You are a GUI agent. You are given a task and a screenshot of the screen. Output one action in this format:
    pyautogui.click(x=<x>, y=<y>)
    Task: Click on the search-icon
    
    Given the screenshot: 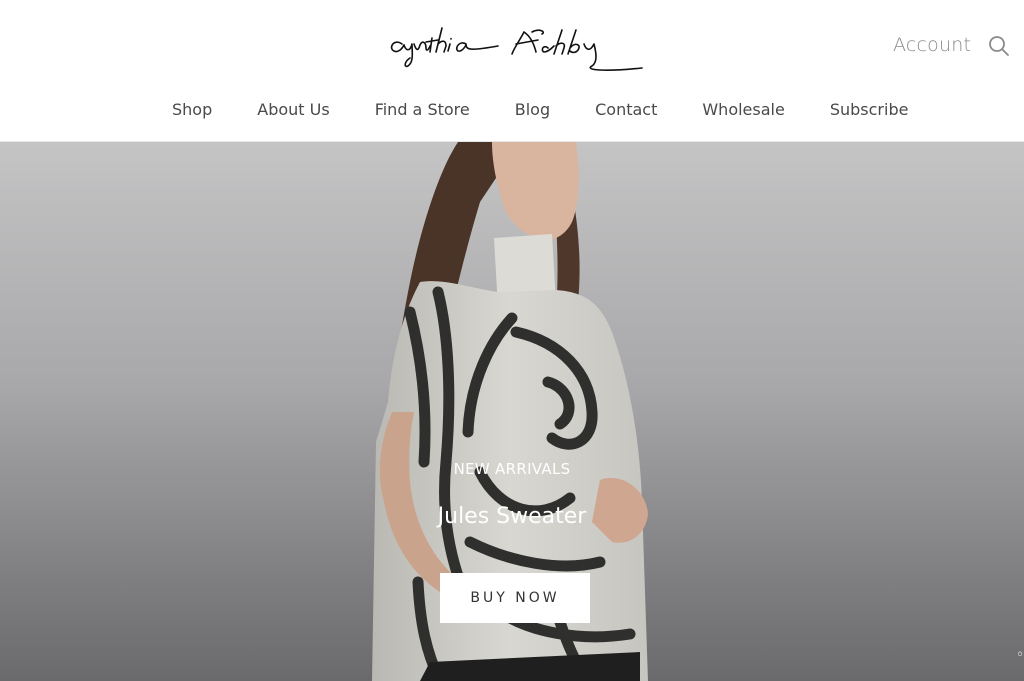 What is the action you would take?
    pyautogui.click(x=999, y=46)
    